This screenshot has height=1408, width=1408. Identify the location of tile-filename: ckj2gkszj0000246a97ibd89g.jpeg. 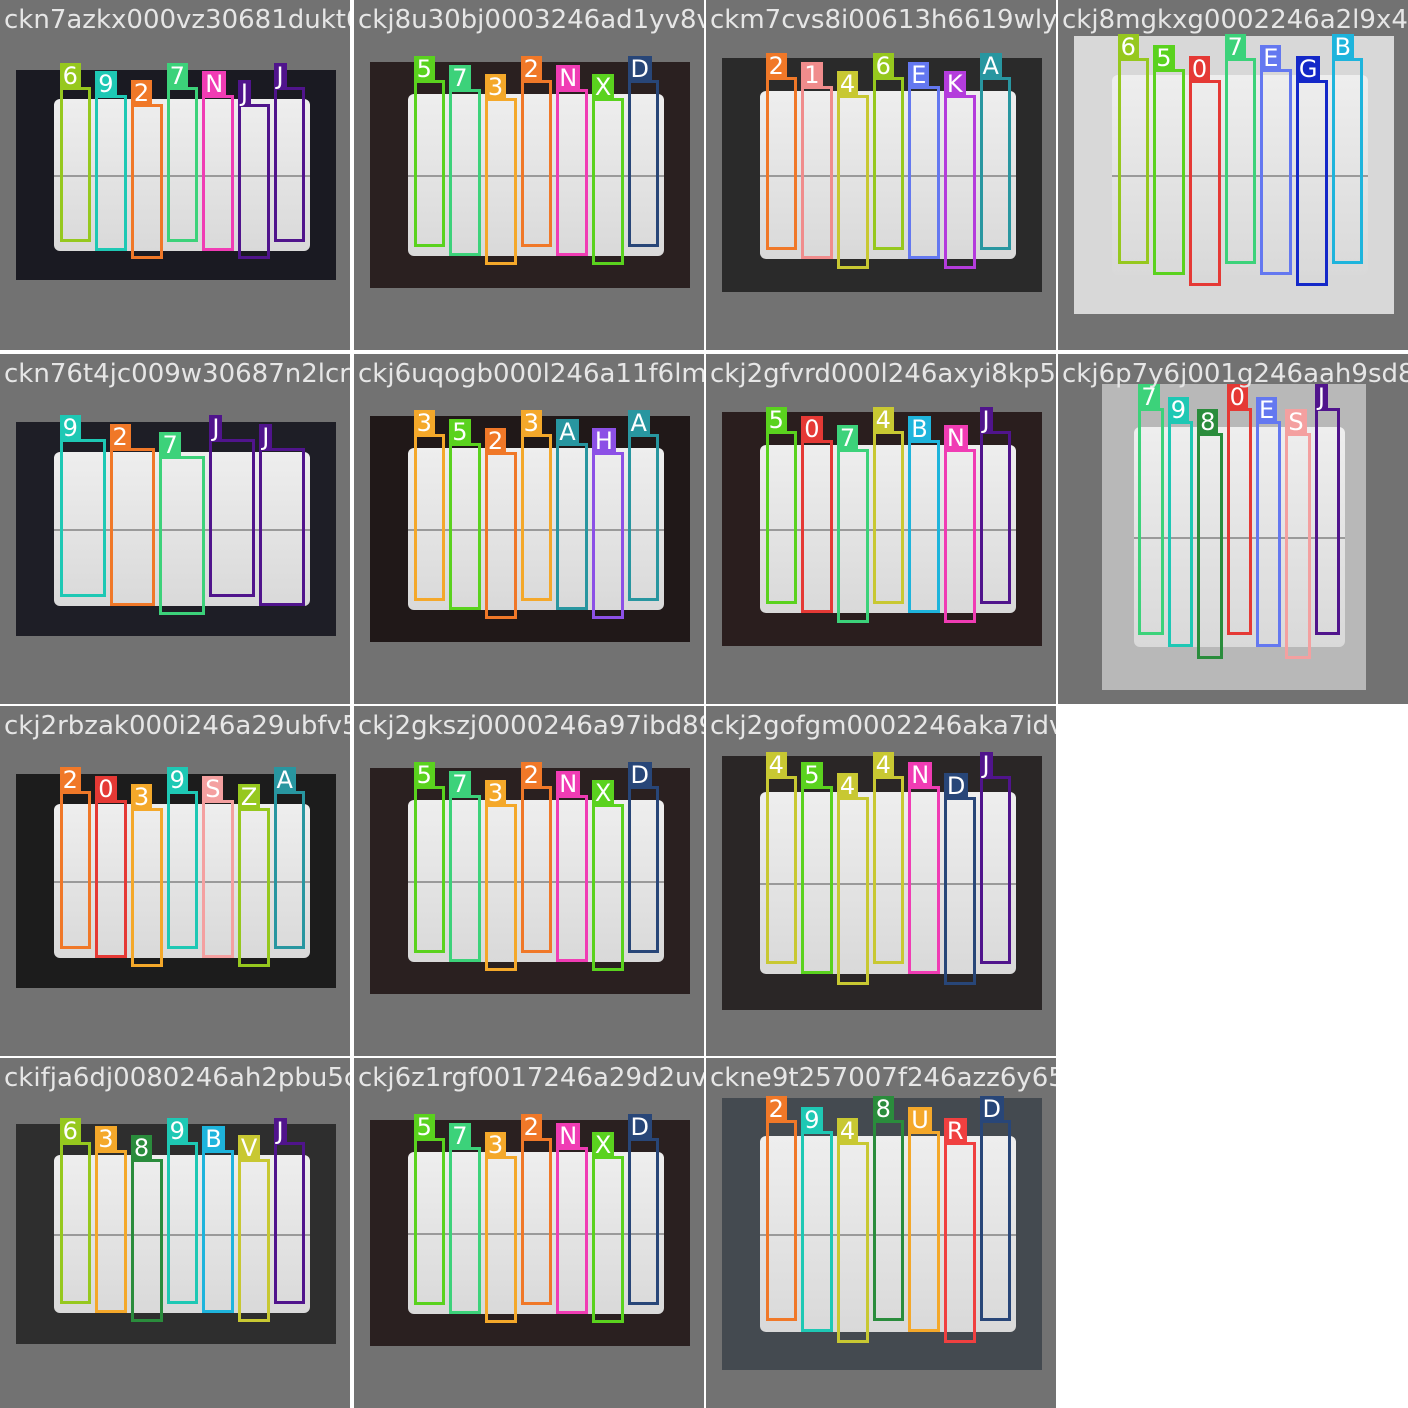
(531, 726).